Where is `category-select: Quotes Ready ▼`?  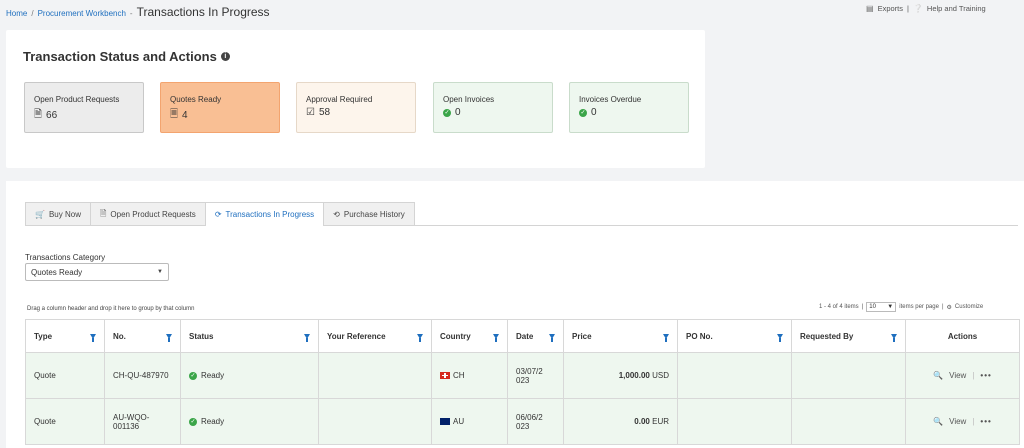 category-select: Quotes Ready ▼ is located at coordinates (97, 272).